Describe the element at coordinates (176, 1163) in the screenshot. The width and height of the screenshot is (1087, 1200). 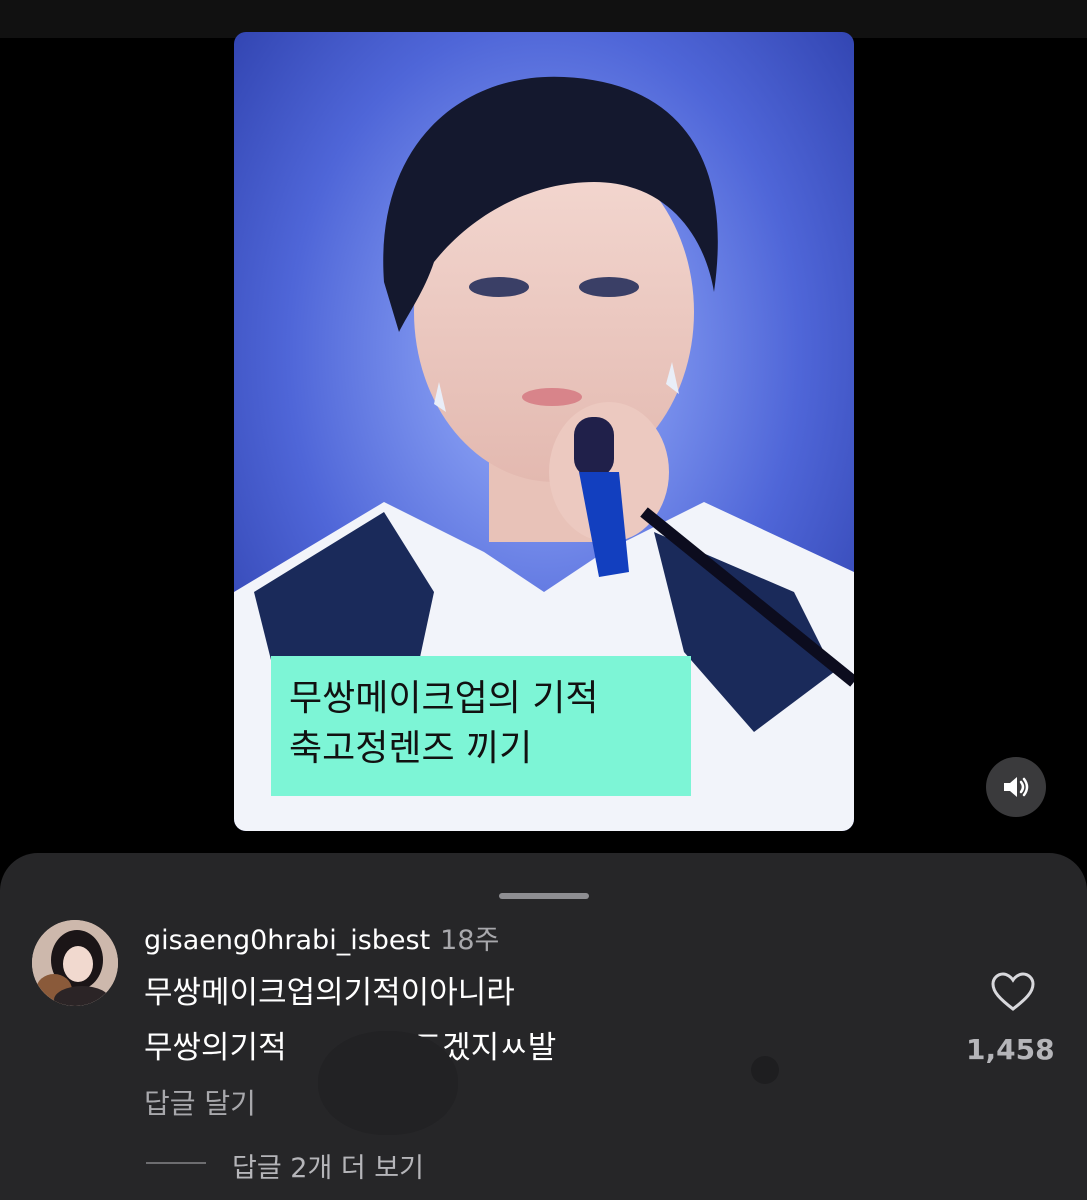
I see `more-replies-divider` at that location.